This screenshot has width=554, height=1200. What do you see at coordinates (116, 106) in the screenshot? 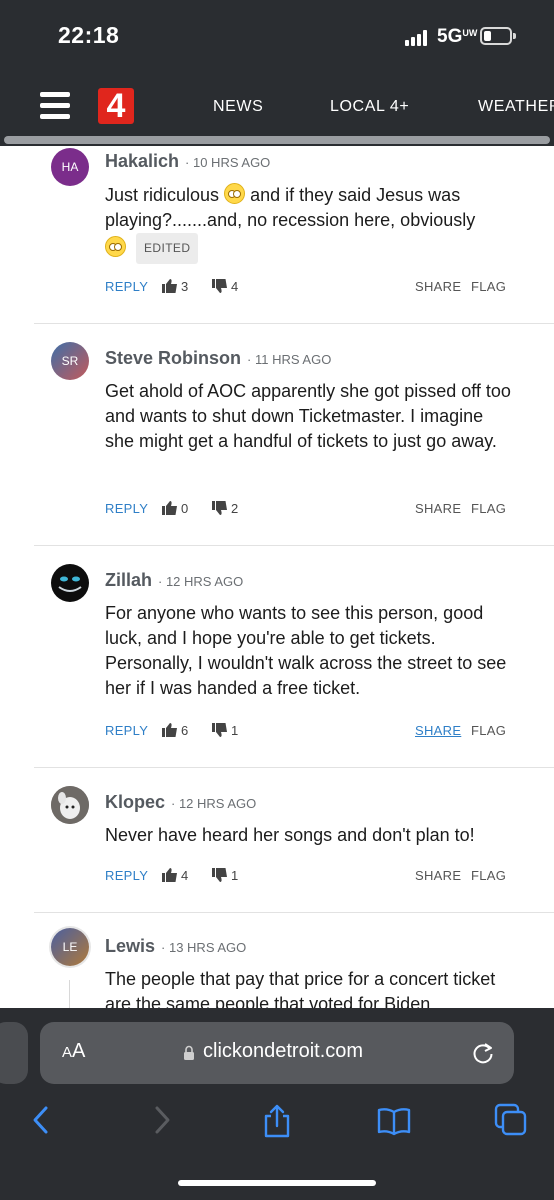
I see `site-logo: 4` at bounding box center [116, 106].